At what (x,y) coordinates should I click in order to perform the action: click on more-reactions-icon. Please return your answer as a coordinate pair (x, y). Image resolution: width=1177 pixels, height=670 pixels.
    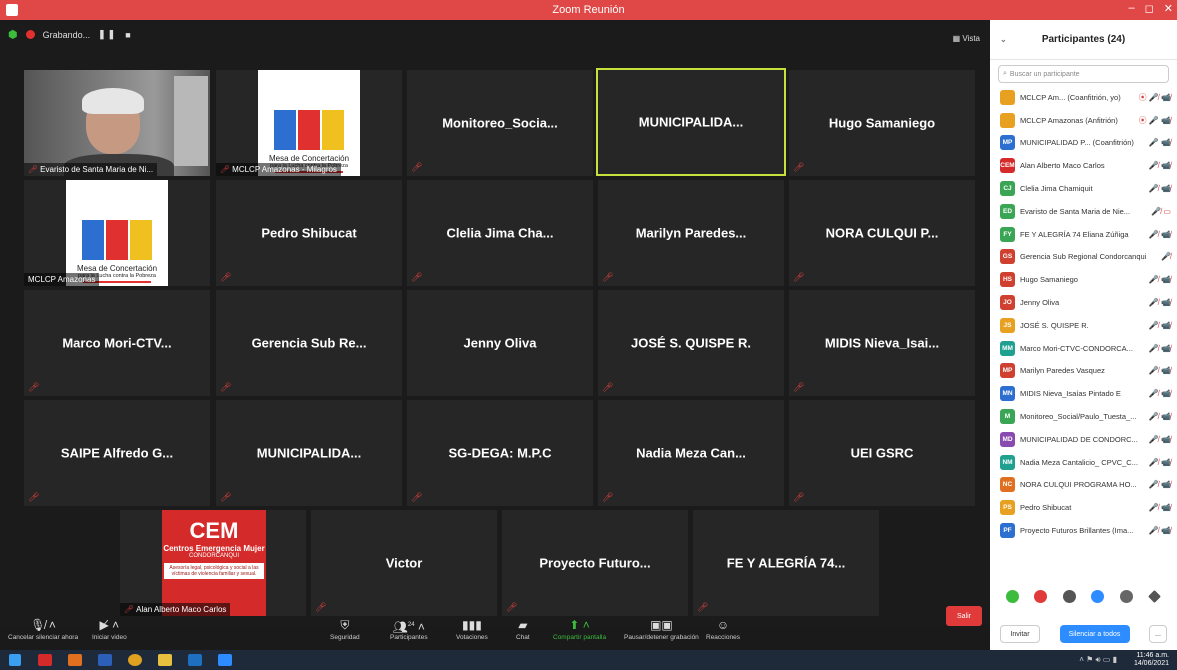
    Looking at the image, I should click on (1126, 596).